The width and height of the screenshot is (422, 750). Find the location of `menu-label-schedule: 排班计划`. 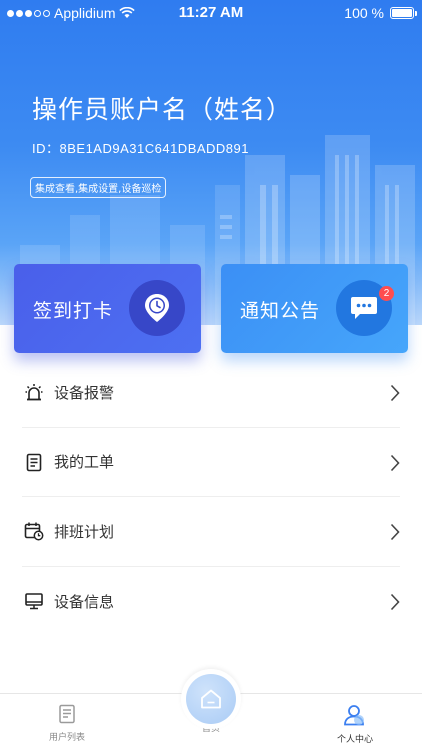

menu-label-schedule: 排班计划 is located at coordinates (84, 531).